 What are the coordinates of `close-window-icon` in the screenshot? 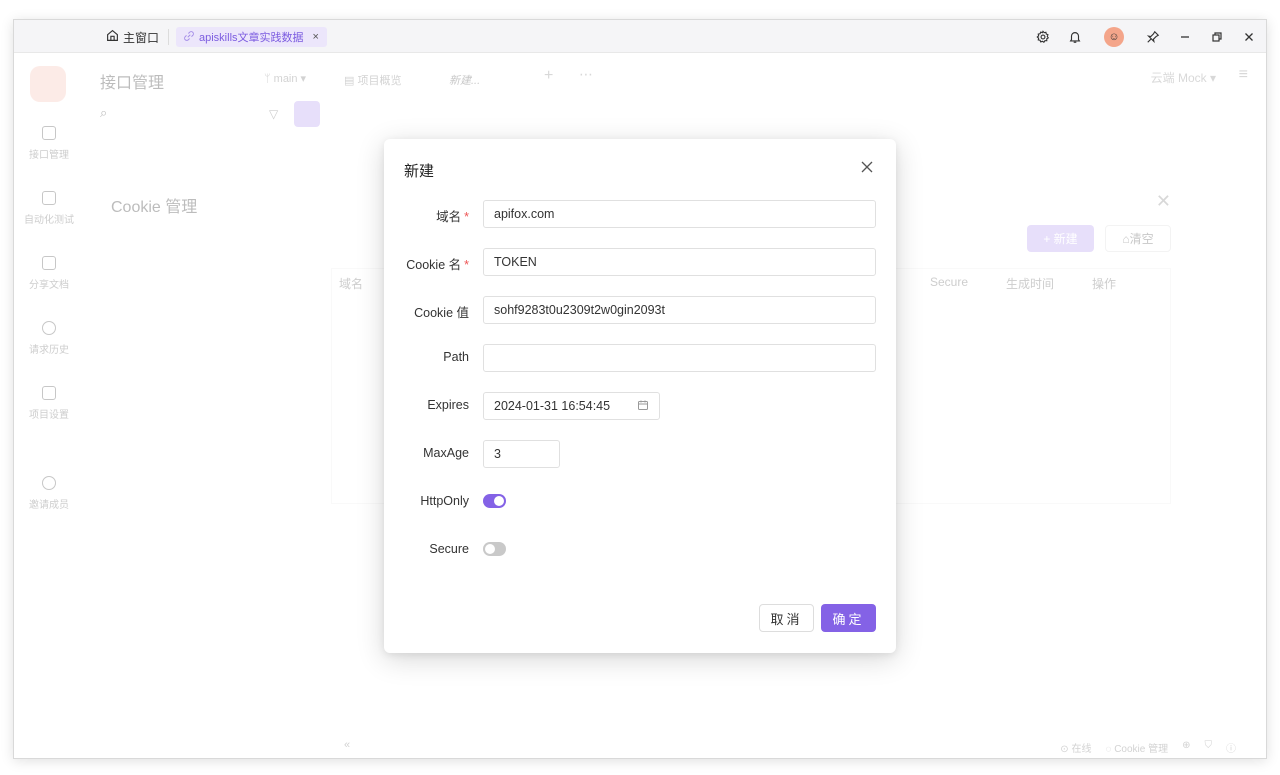 It's located at (1249, 37).